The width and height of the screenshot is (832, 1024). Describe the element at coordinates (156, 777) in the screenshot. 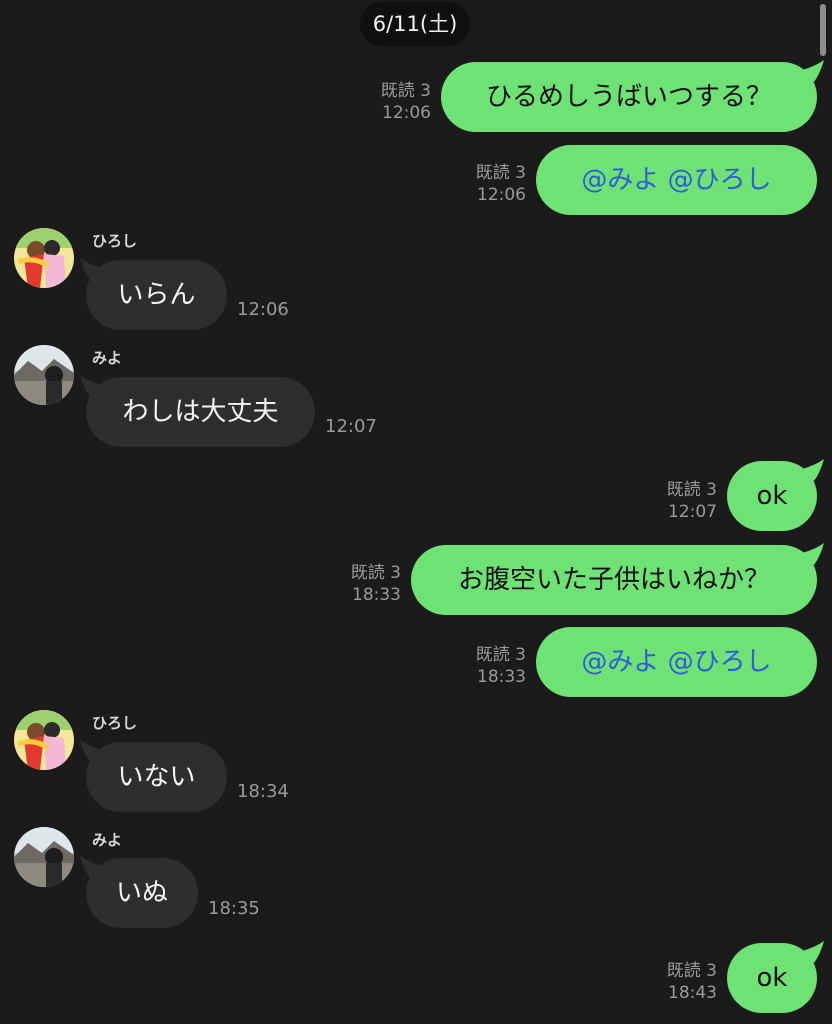

I see `incoming-message-bubble: いない` at that location.